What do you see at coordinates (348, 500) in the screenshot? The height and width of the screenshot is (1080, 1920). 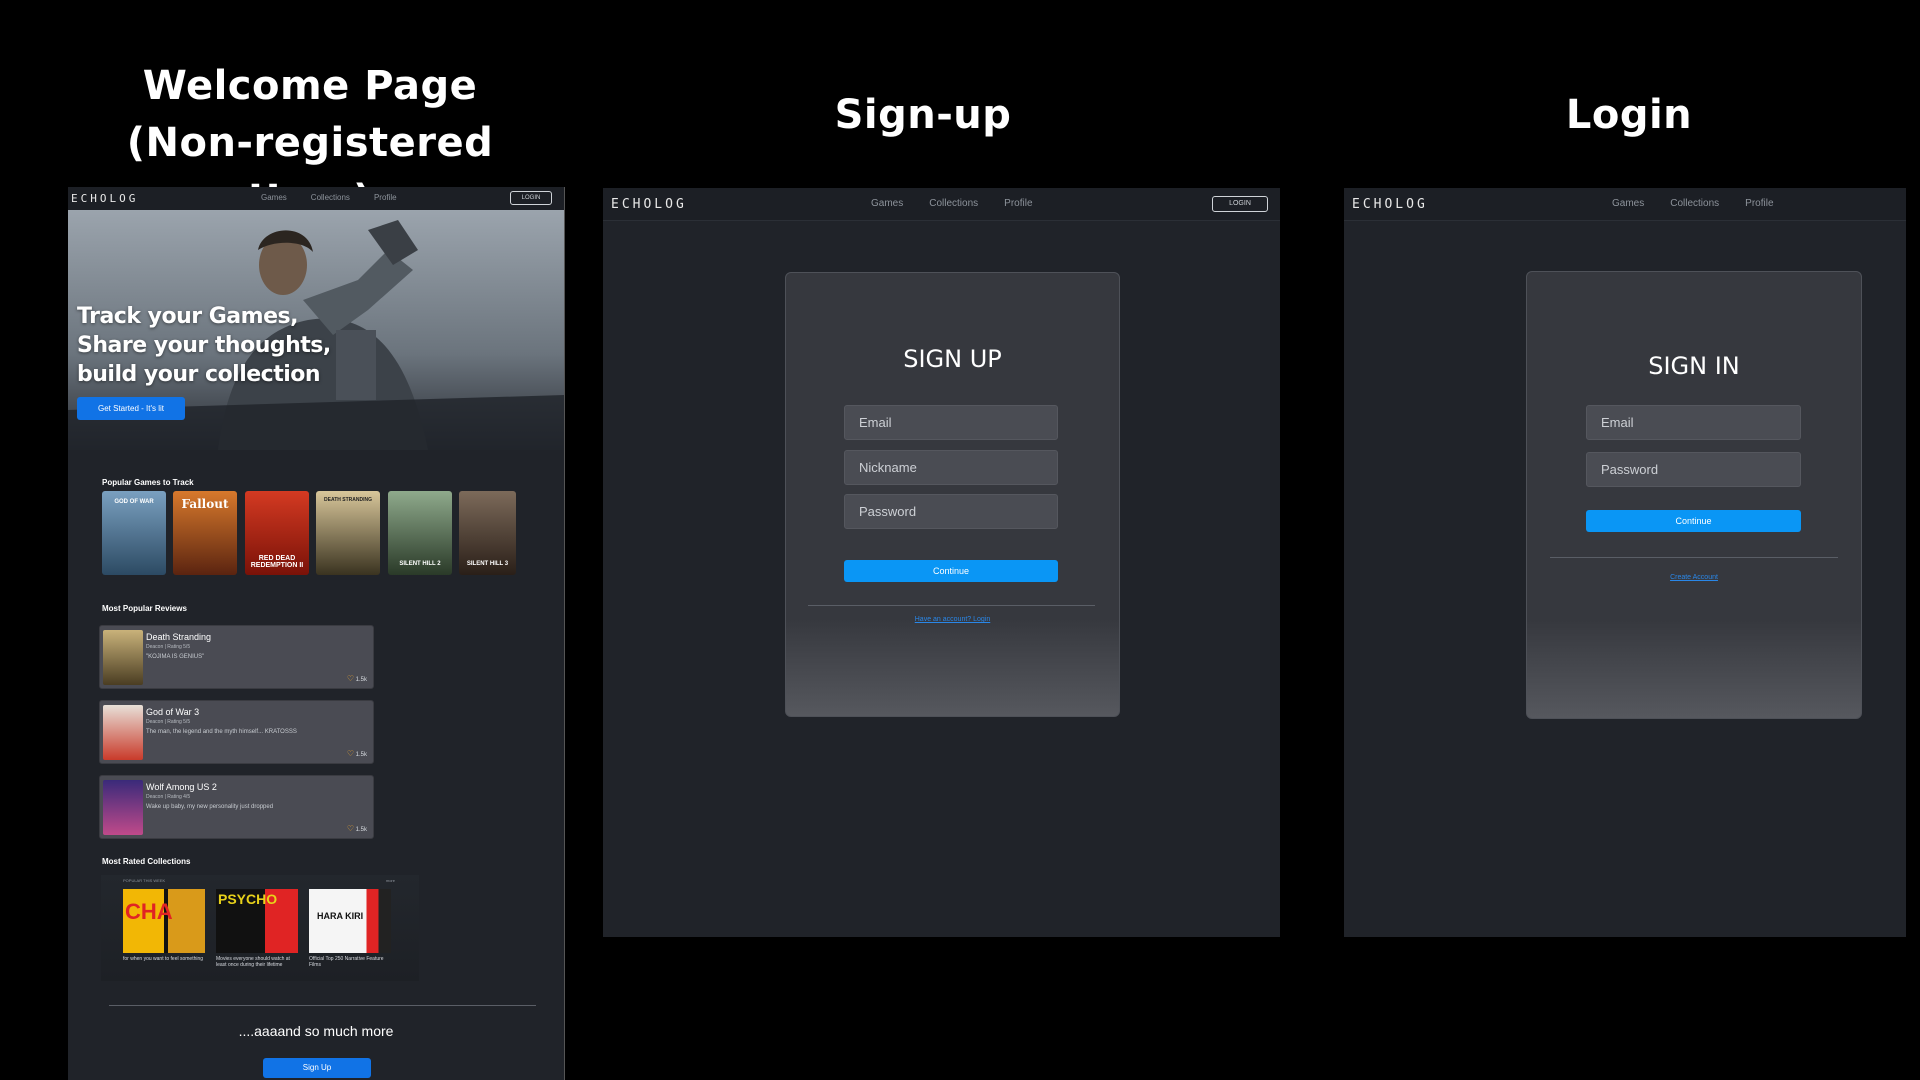 I see `game-cover-label: DEATH STRANDING` at bounding box center [348, 500].